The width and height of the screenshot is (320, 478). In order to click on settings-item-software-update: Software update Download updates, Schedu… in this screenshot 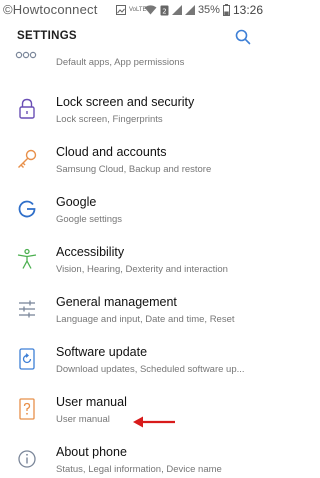, I will do `click(133, 361)`.